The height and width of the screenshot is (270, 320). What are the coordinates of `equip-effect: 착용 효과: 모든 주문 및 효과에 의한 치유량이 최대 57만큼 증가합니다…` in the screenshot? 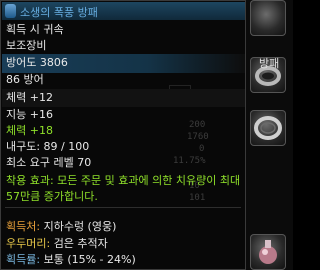 It's located at (123, 188).